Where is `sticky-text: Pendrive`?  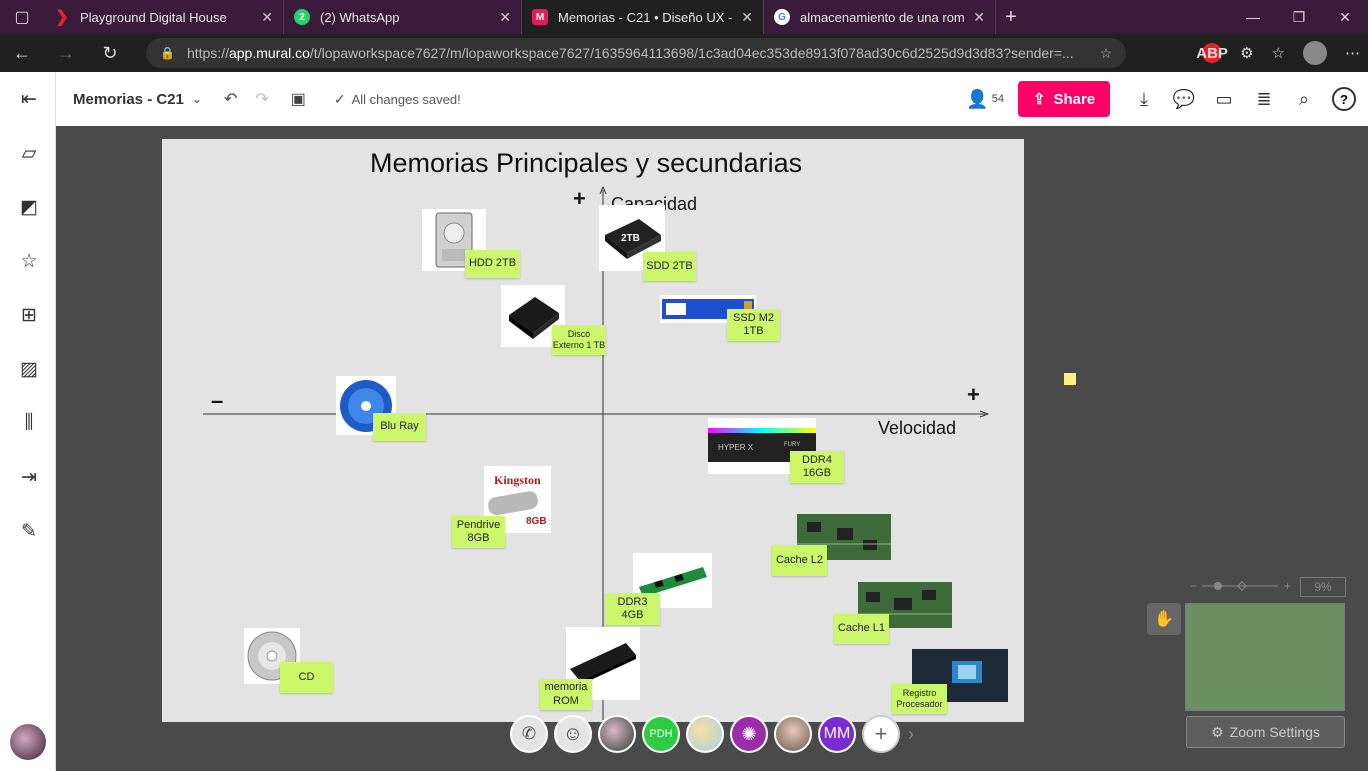 sticky-text: Pendrive is located at coordinates (478, 524).